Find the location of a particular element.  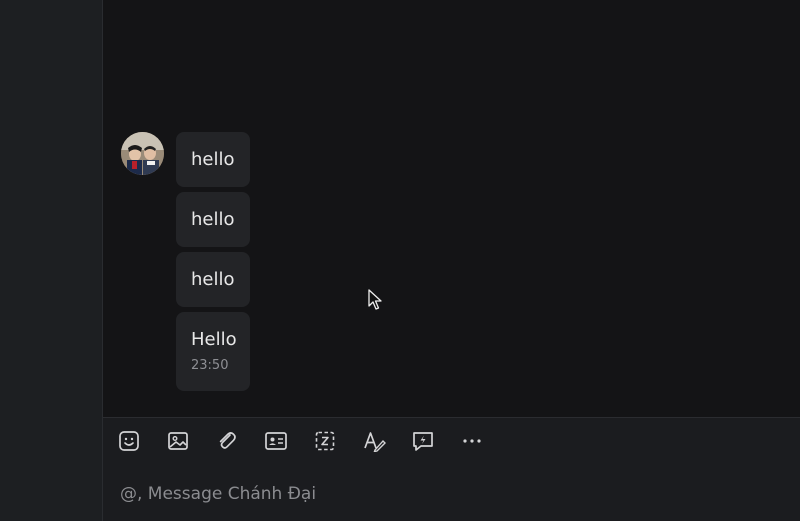

screenshot-button is located at coordinates (325, 441).